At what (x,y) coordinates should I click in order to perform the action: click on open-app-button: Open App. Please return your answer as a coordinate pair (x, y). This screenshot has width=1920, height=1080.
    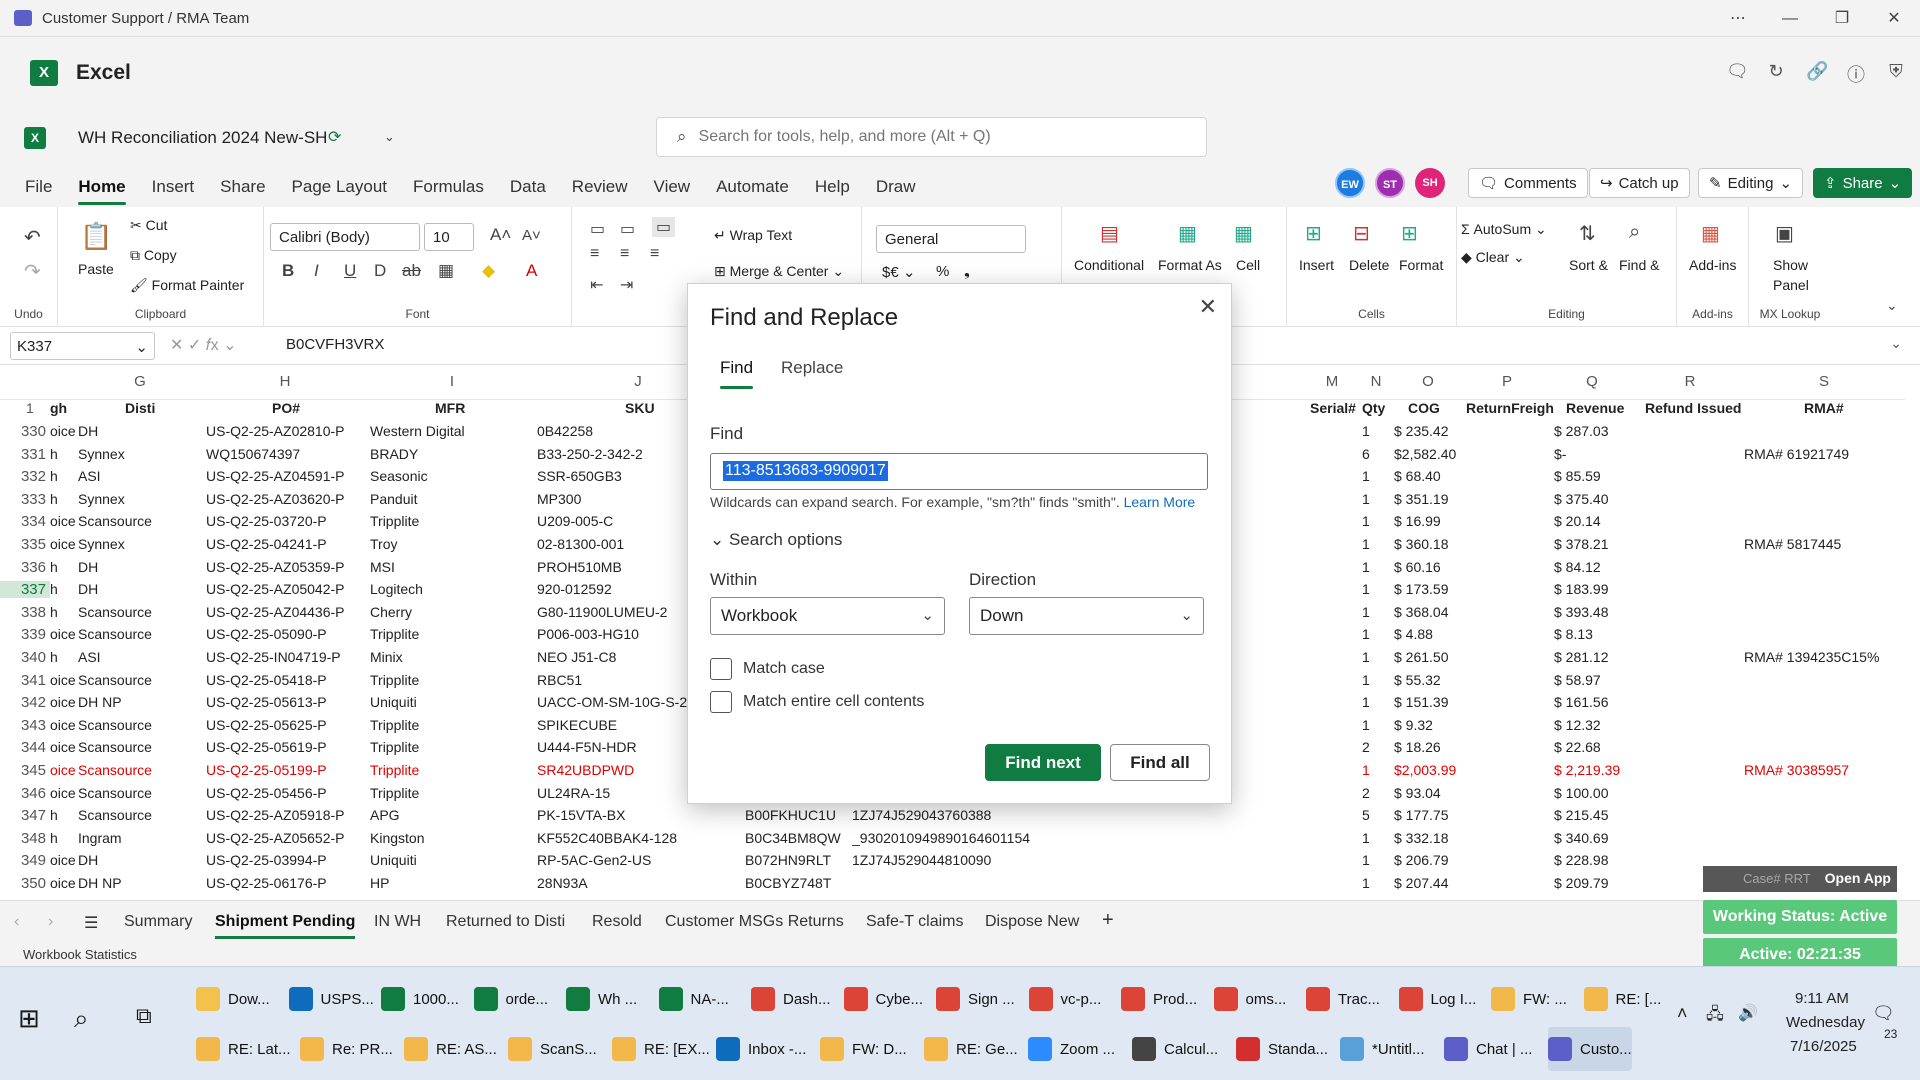
    Looking at the image, I should click on (1858, 878).